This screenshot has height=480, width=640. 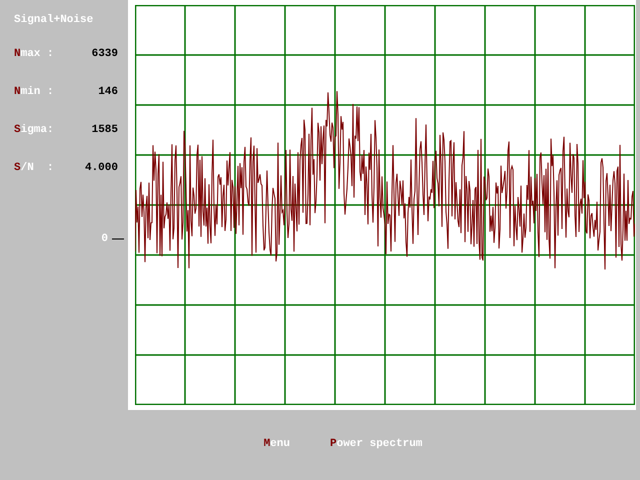 I want to click on stat-label: Nmin :, so click(x=34, y=93).